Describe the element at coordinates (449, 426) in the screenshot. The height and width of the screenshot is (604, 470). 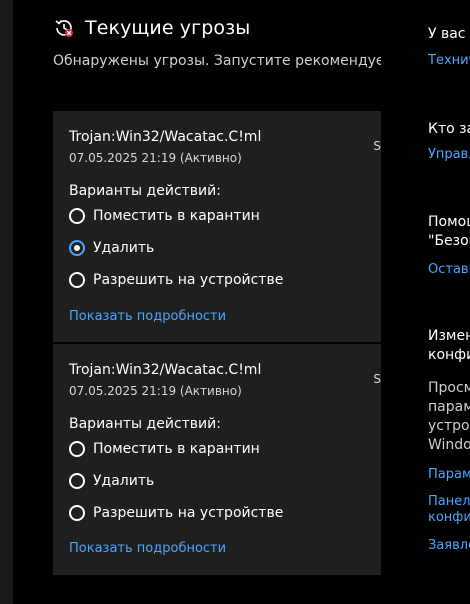
I see `right-text: устрой` at that location.